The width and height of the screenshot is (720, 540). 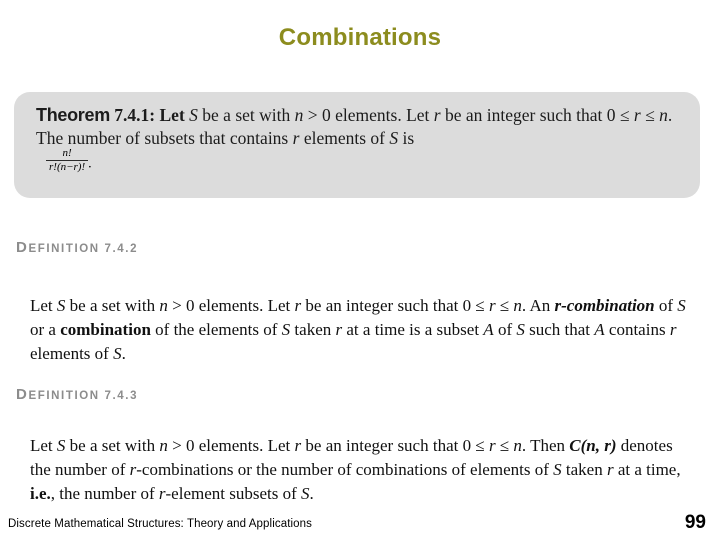 What do you see at coordinates (512, 469) in the screenshot?
I see `def3-line3-a: elements of` at bounding box center [512, 469].